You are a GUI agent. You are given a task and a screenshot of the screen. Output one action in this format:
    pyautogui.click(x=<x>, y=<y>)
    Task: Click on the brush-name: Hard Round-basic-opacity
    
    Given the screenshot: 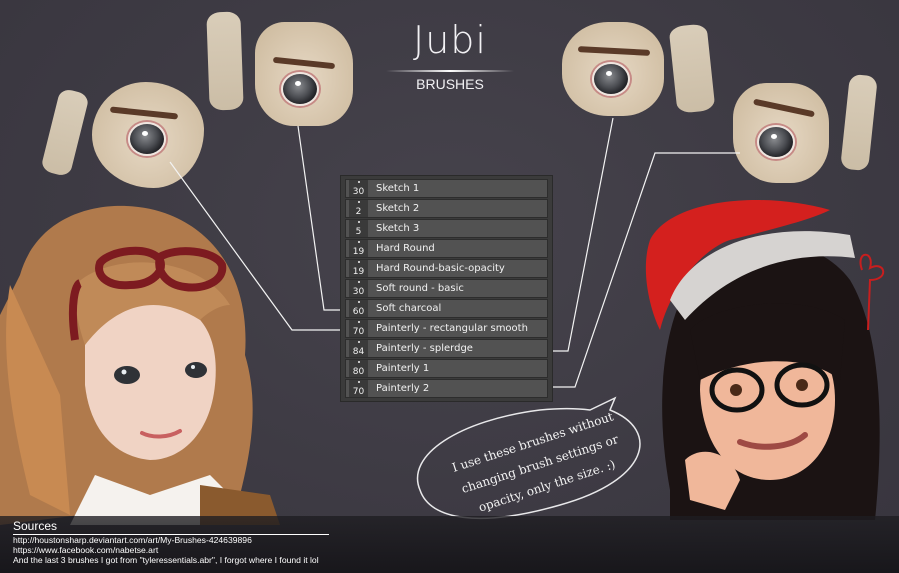 What is the action you would take?
    pyautogui.click(x=440, y=268)
    